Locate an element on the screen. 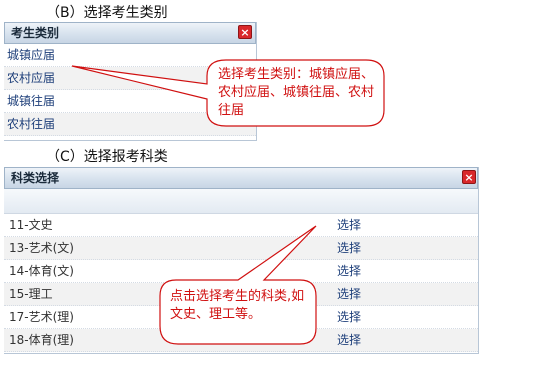 This screenshot has height=370, width=533. callout-text-b: 选择考生类别：城镇应届、农村应届、城镇往届、农村往届 is located at coordinates (296, 92).